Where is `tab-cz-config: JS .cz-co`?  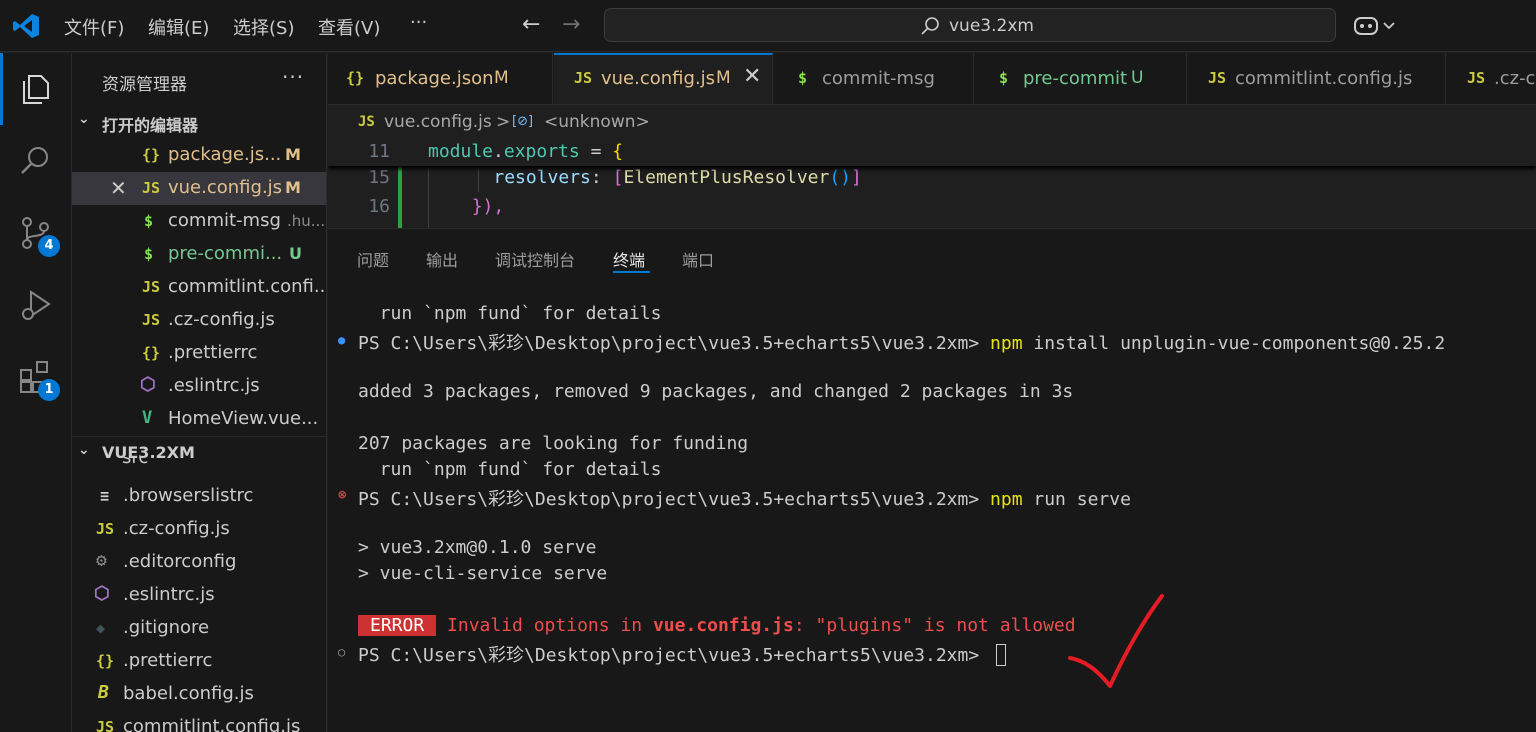 tab-cz-config: JS .cz-co is located at coordinates (1491, 78).